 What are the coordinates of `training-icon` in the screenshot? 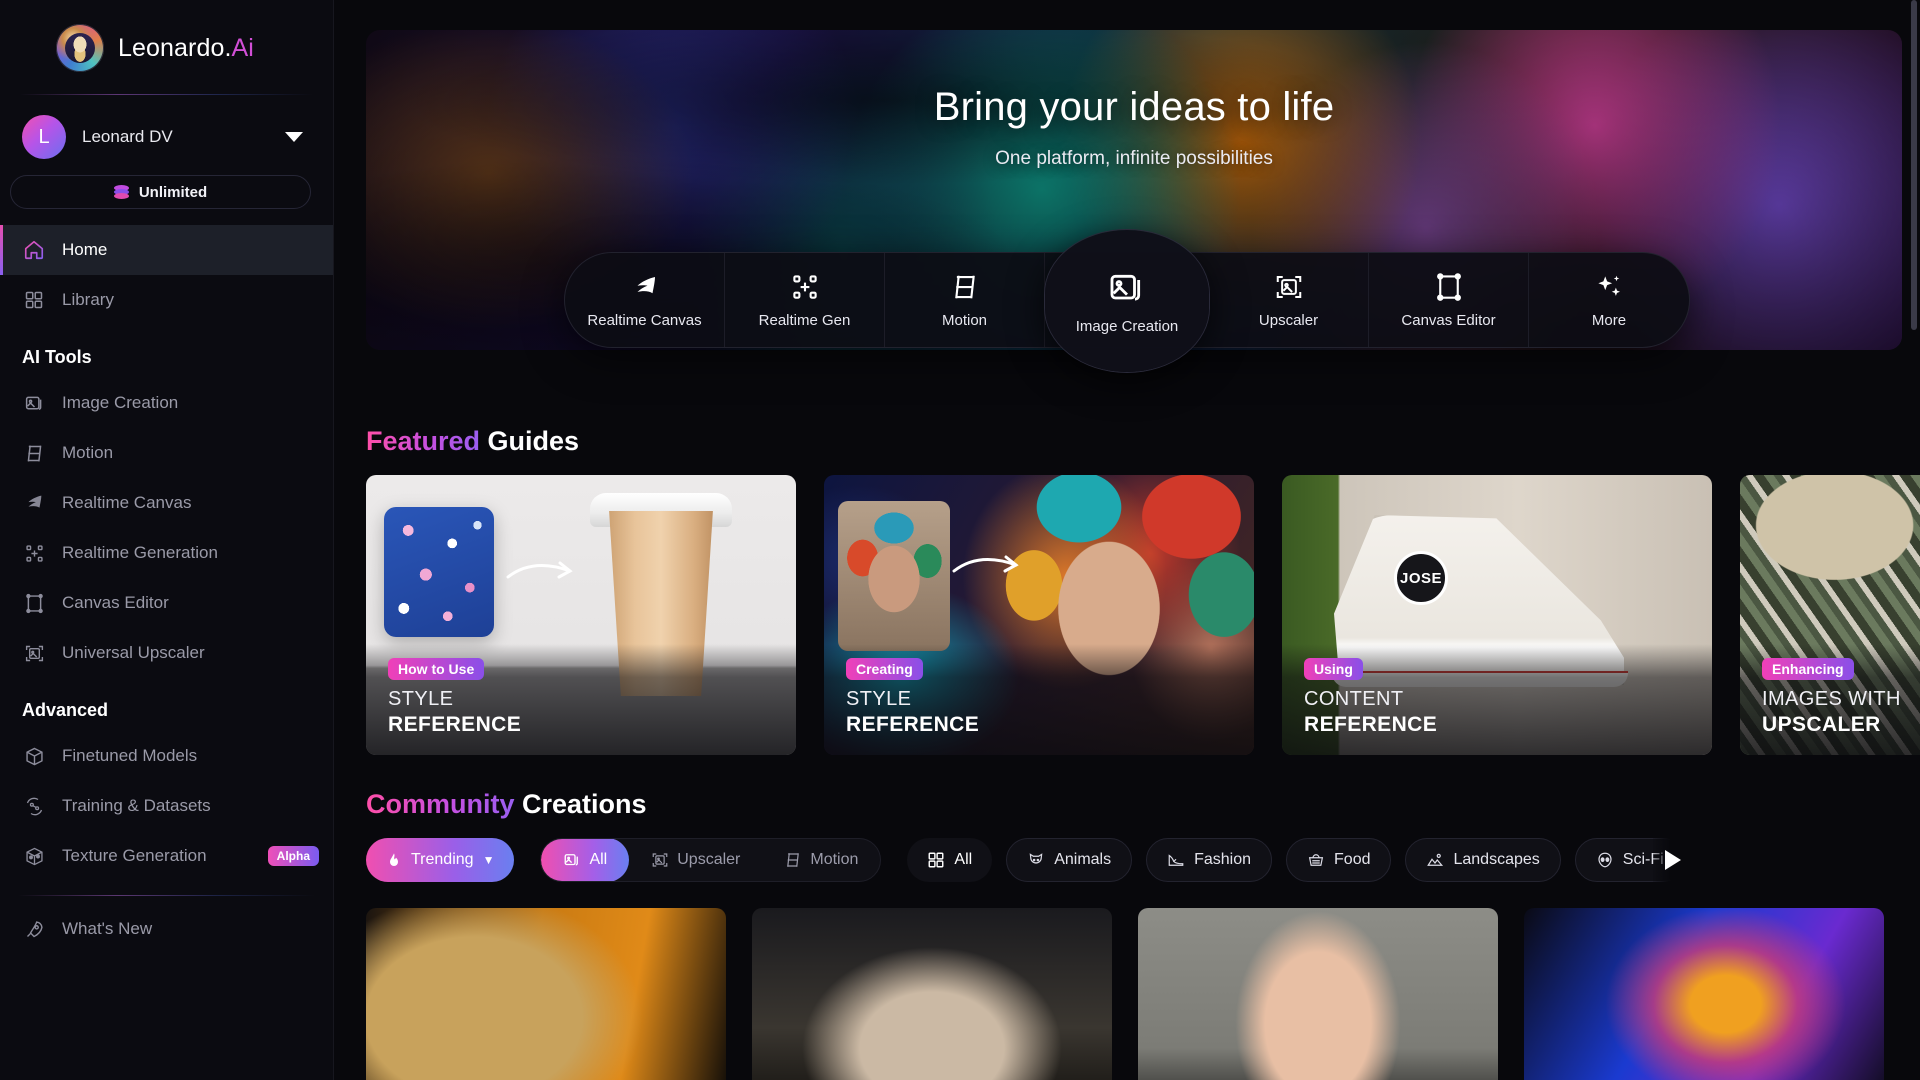 It's located at (34, 806).